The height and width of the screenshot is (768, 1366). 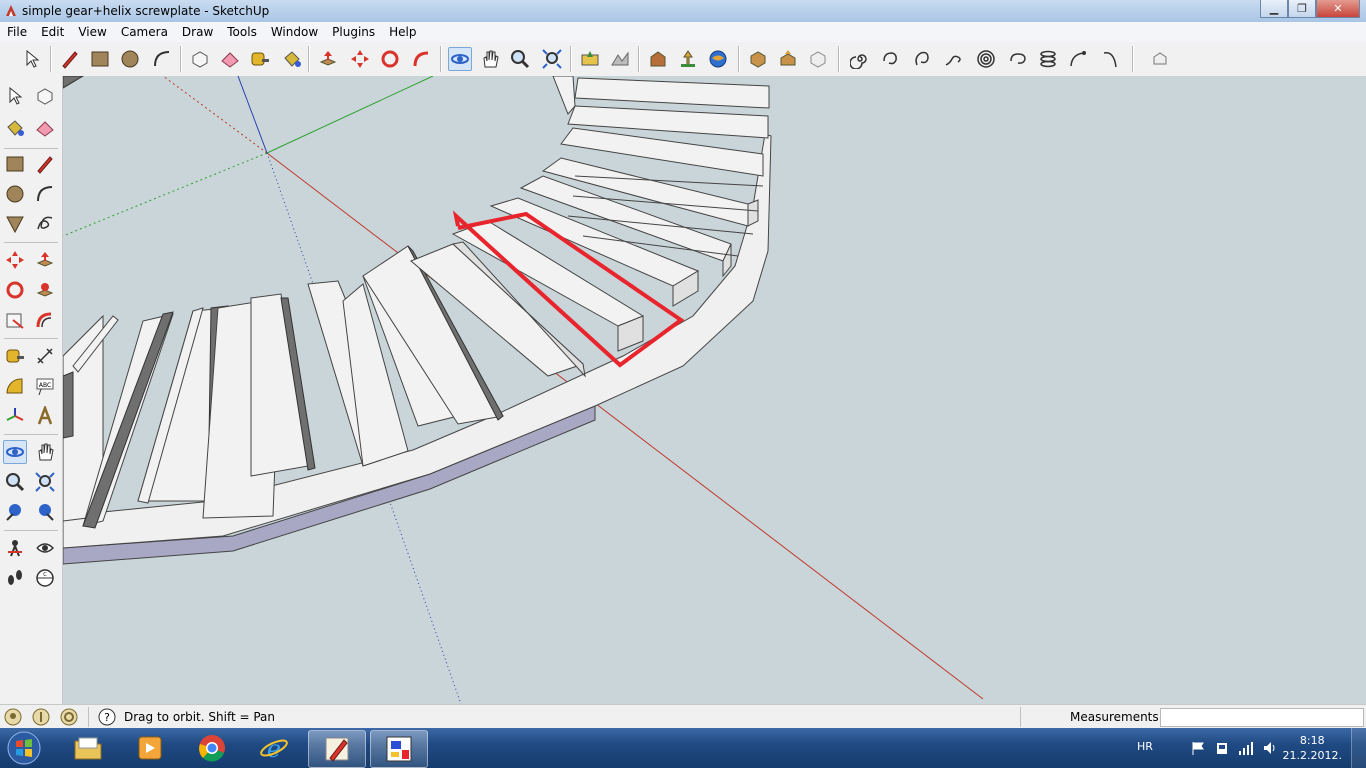 I want to click on toggle-terrain-icon, so click(x=620, y=59).